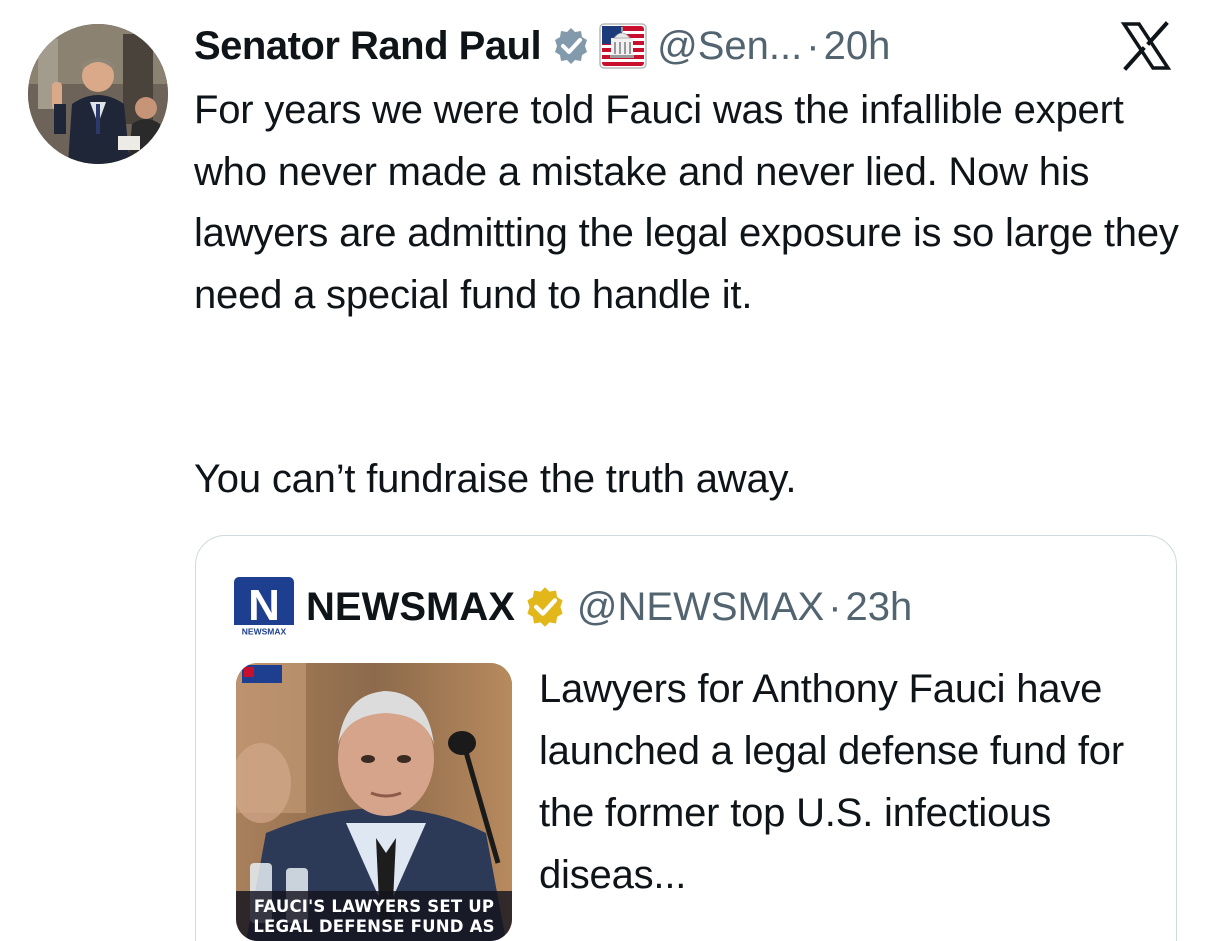  What do you see at coordinates (857, 46) in the screenshot?
I see `tweet-timestamp: 20h` at bounding box center [857, 46].